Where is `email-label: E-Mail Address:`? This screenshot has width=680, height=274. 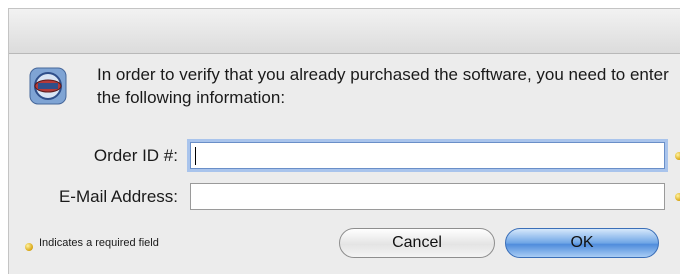
email-label: E-Mail Address: is located at coordinates (118, 196).